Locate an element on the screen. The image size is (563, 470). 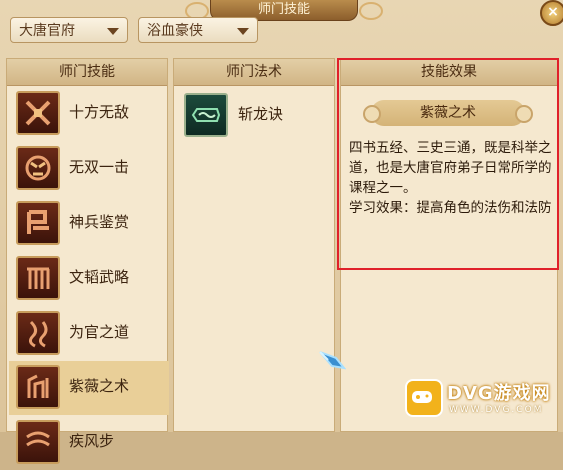
magic-item-zhanlong: 斩龙诀 is located at coordinates (256, 114).